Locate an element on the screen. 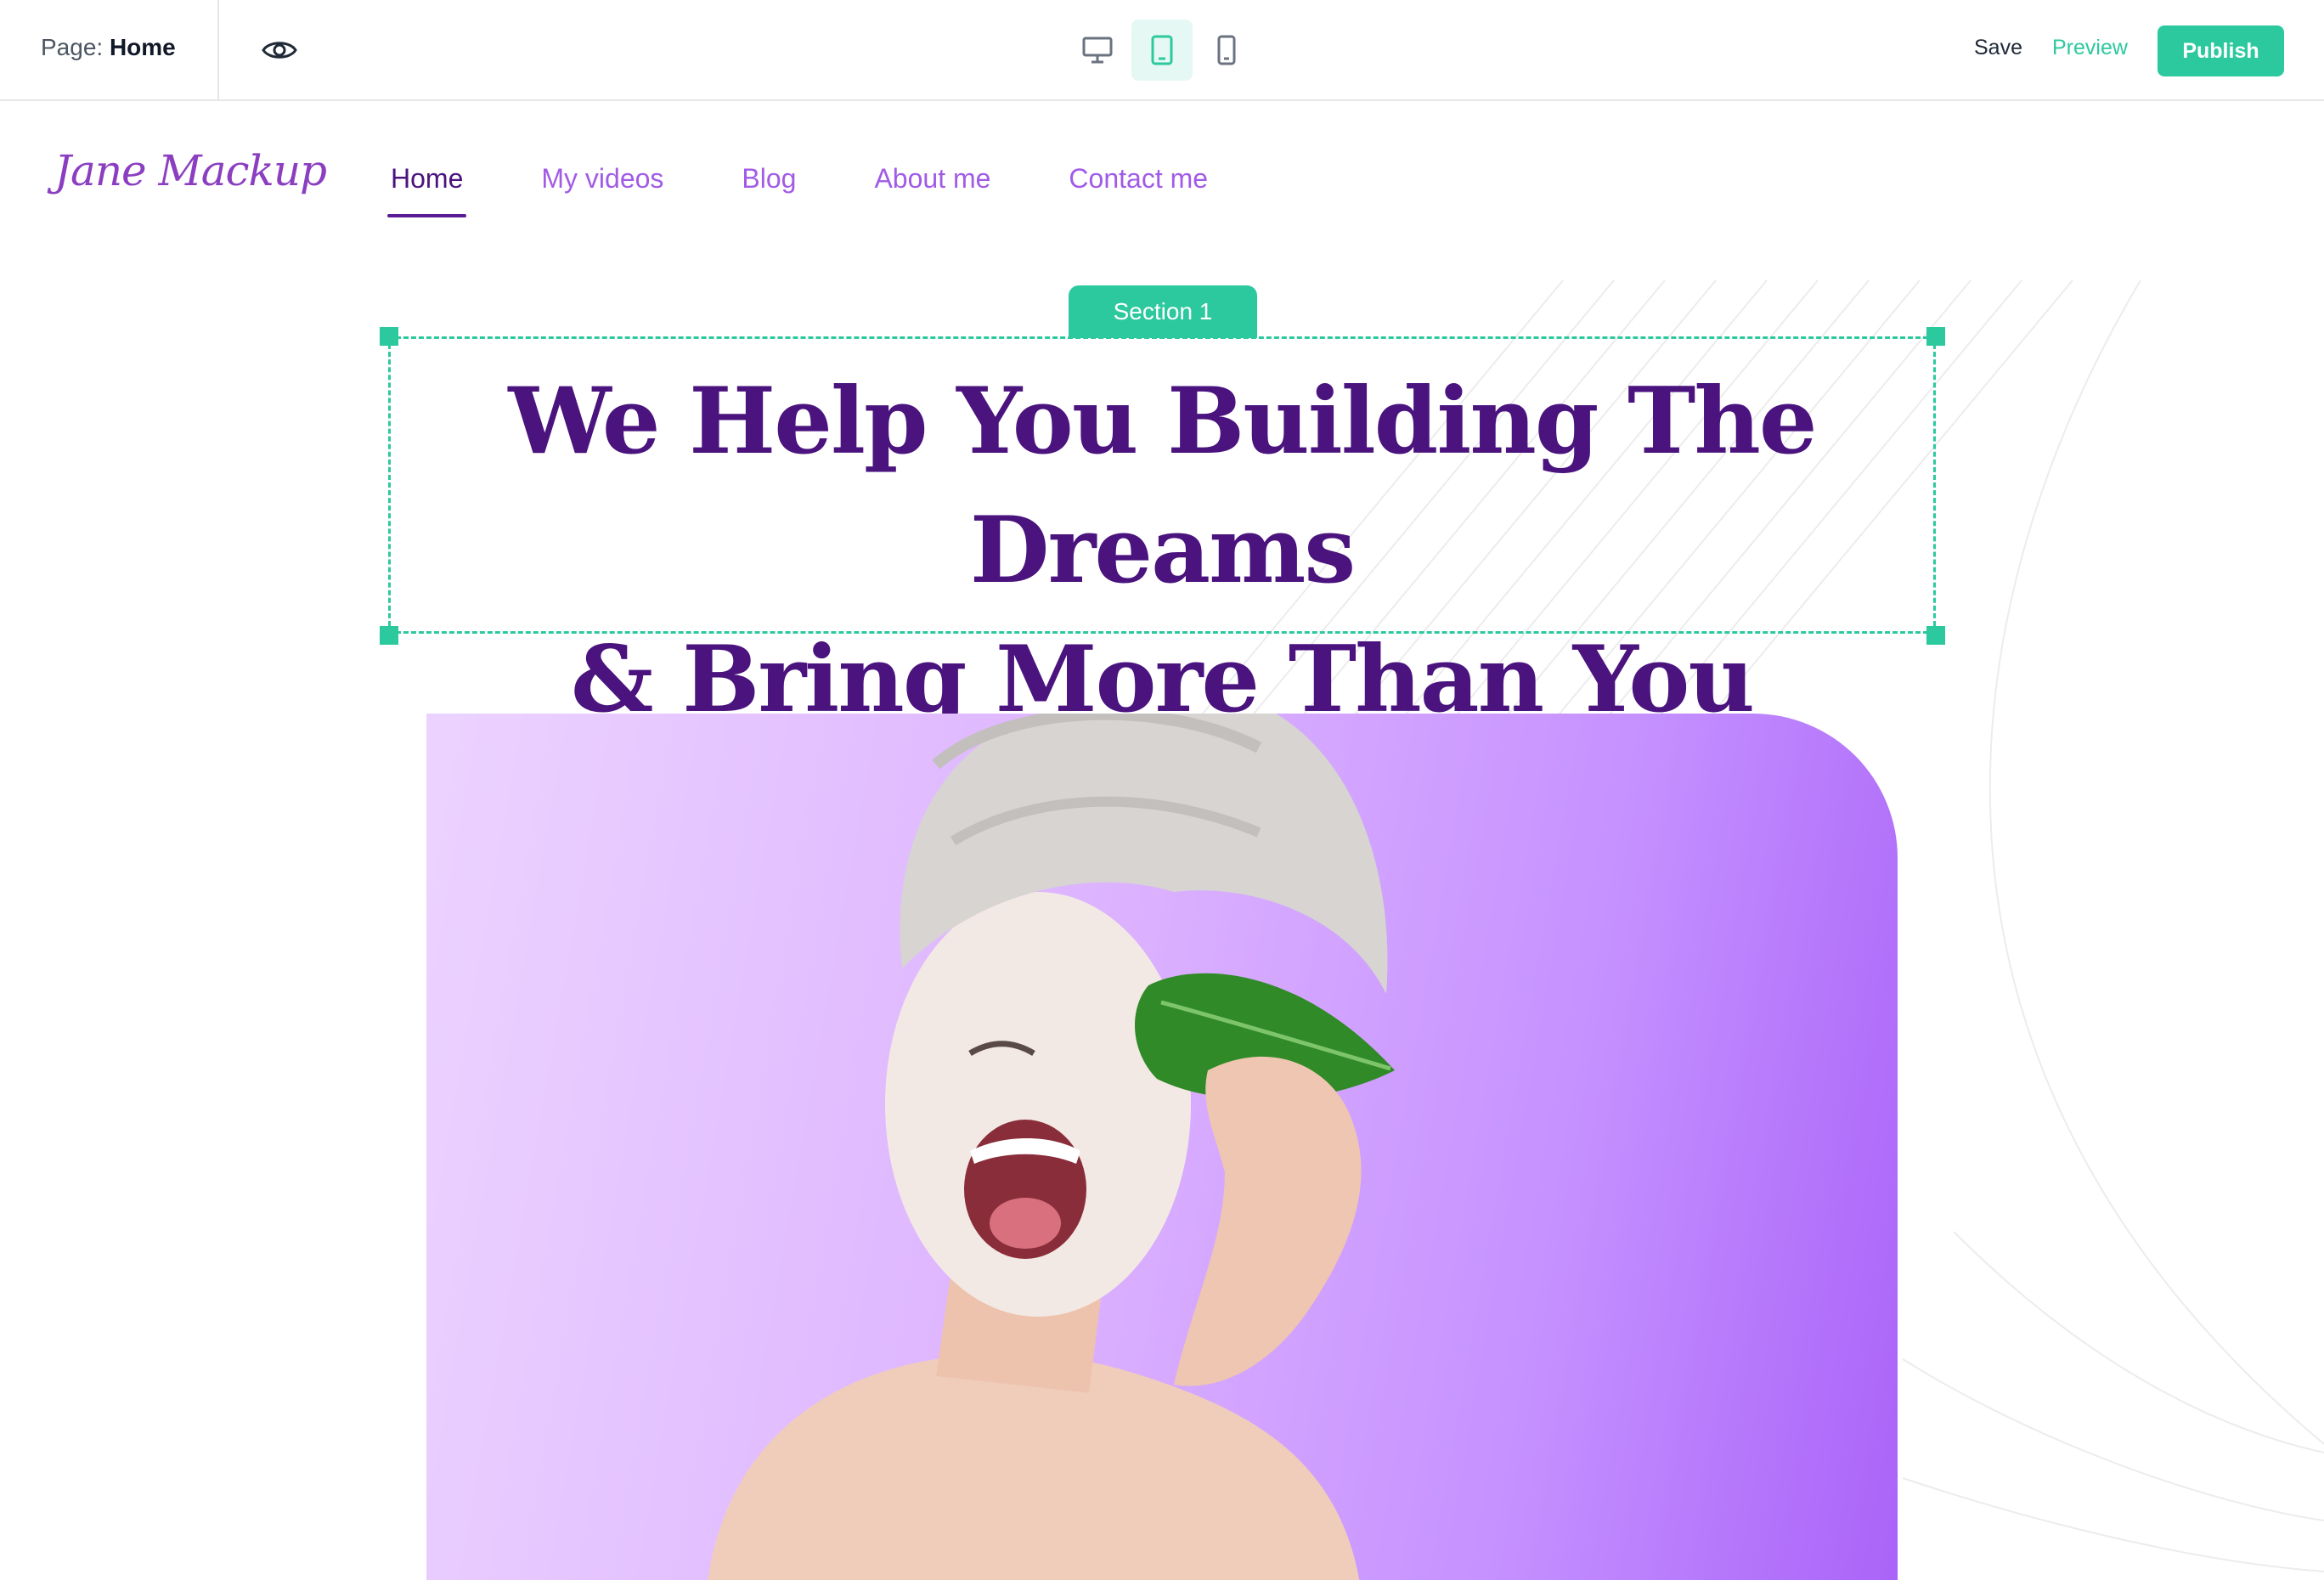 The width and height of the screenshot is (2324, 1580). mobile-view-button is located at coordinates (1227, 50).